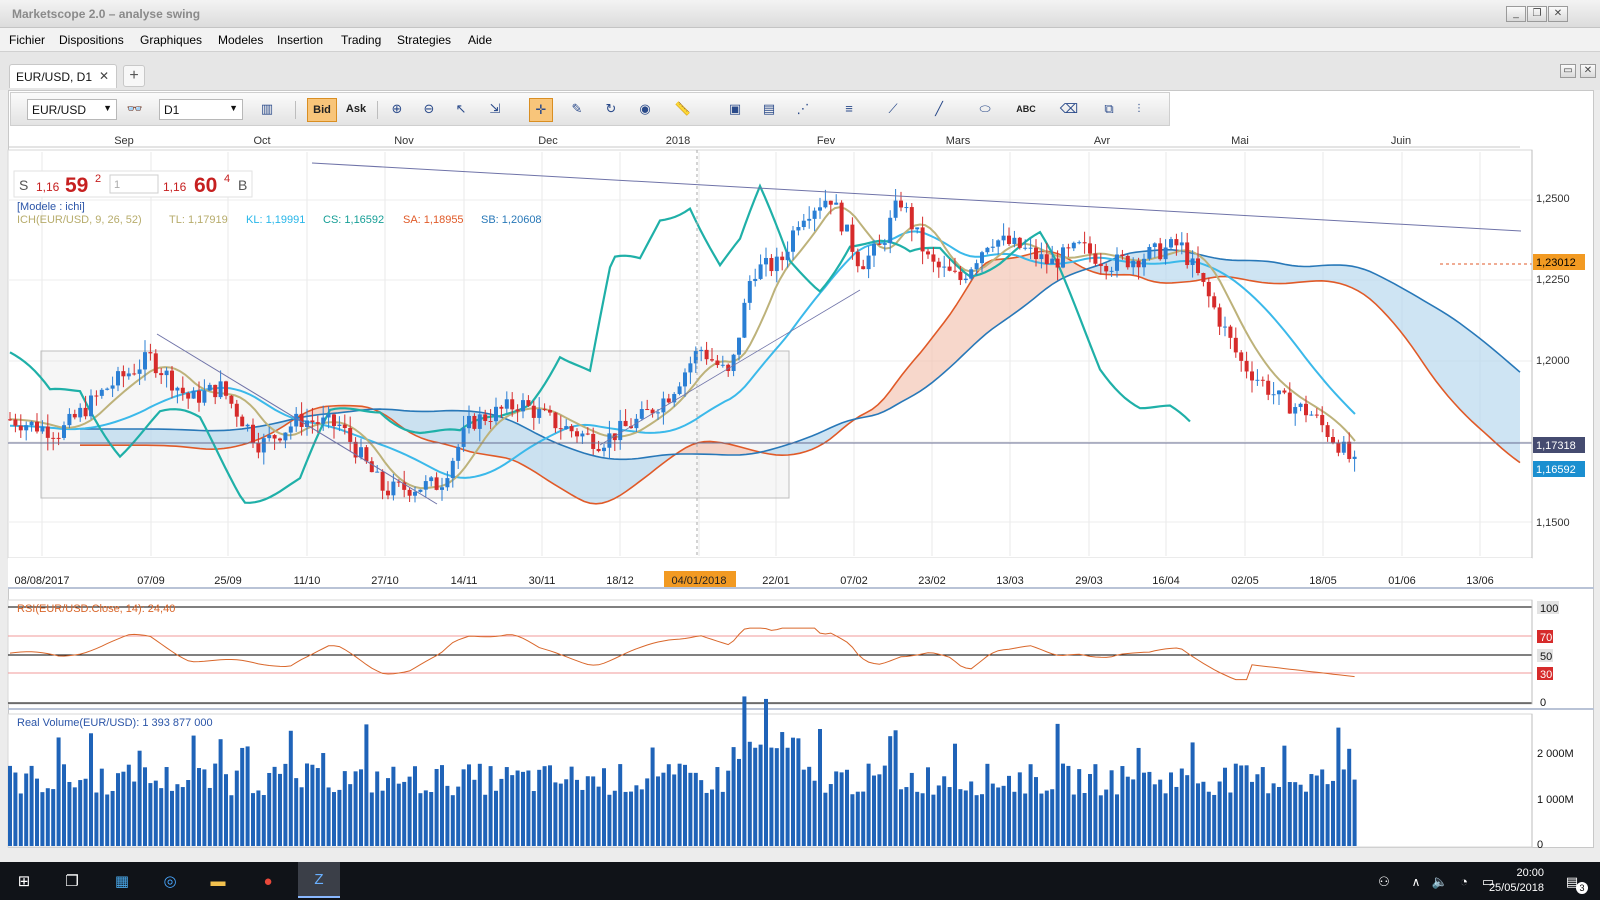  What do you see at coordinates (1440, 882) in the screenshot?
I see `speaker-icon: 🔈` at bounding box center [1440, 882].